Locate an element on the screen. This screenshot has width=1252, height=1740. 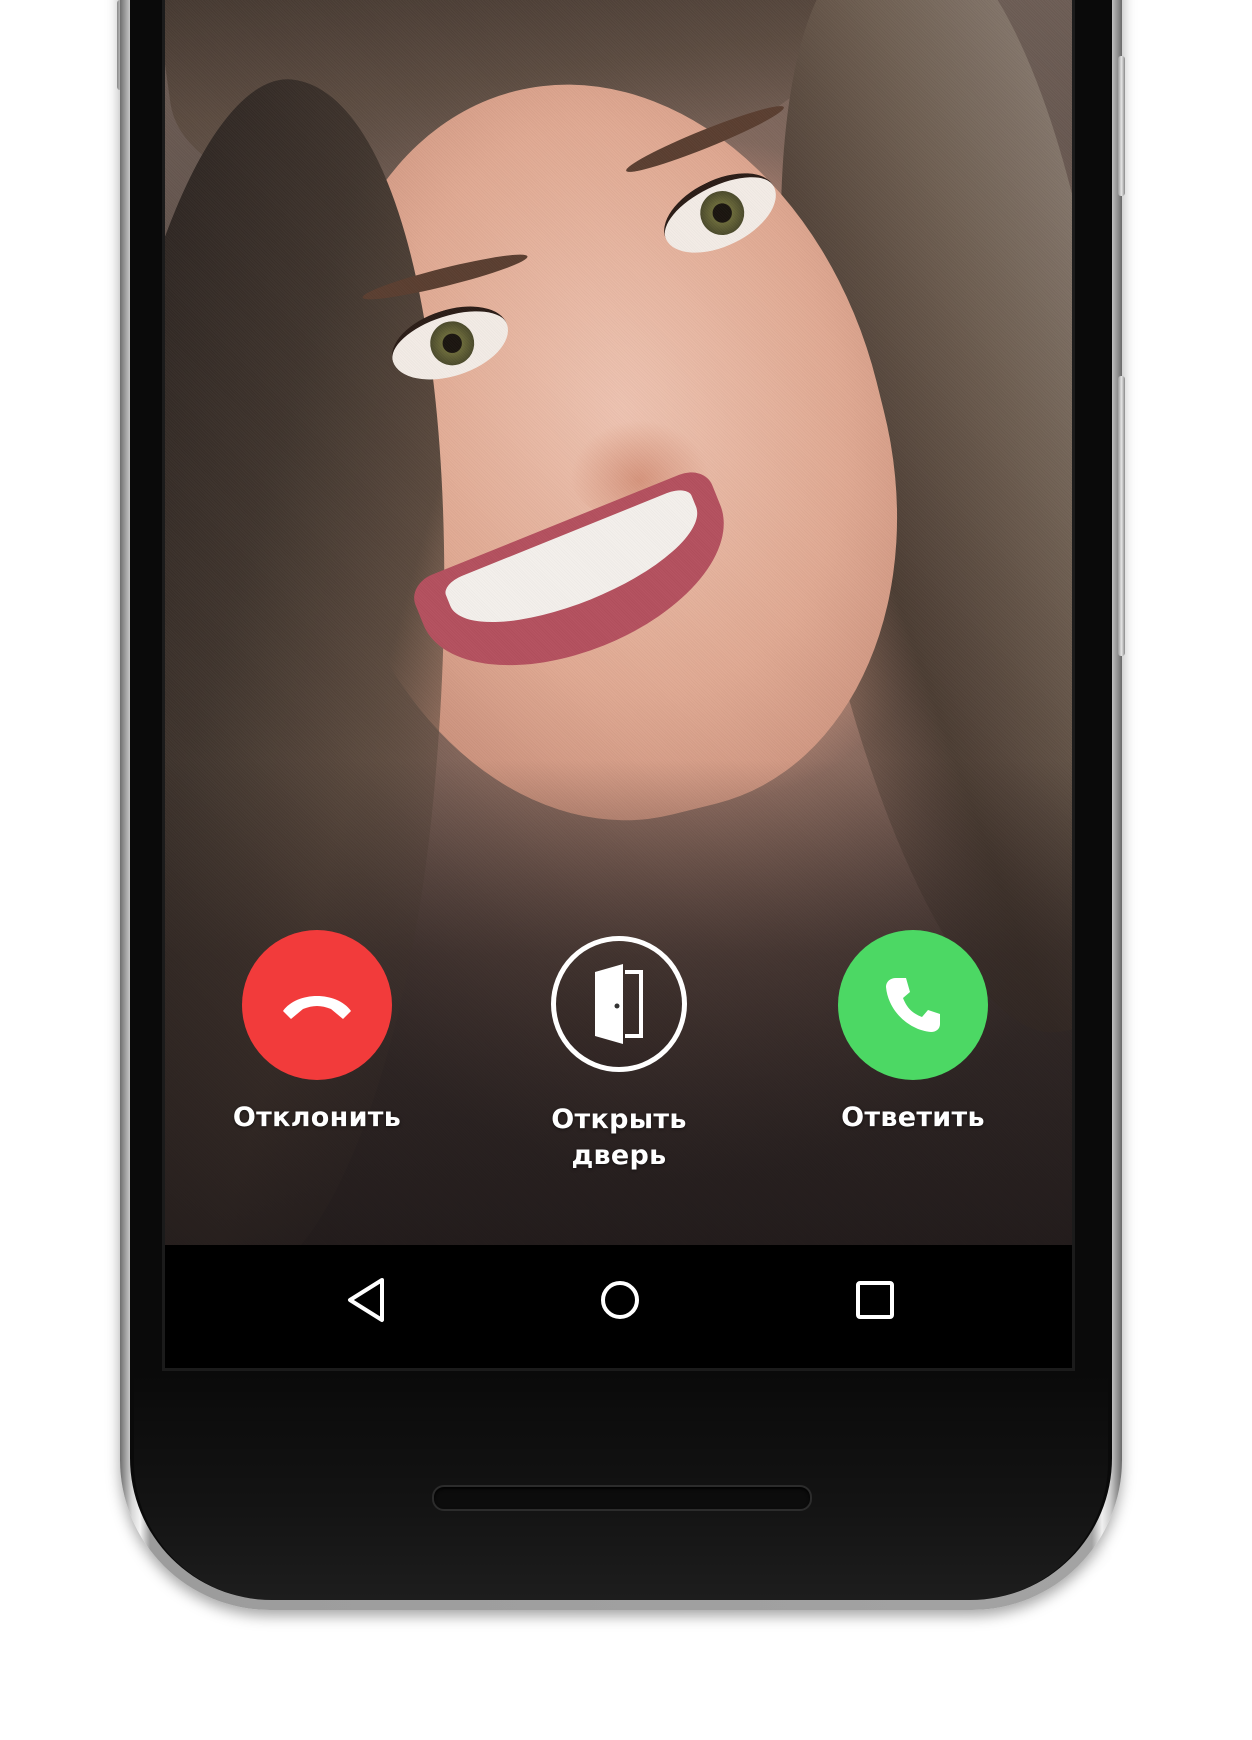
open-door-label: Открыть дверь is located at coordinates (619, 1137).